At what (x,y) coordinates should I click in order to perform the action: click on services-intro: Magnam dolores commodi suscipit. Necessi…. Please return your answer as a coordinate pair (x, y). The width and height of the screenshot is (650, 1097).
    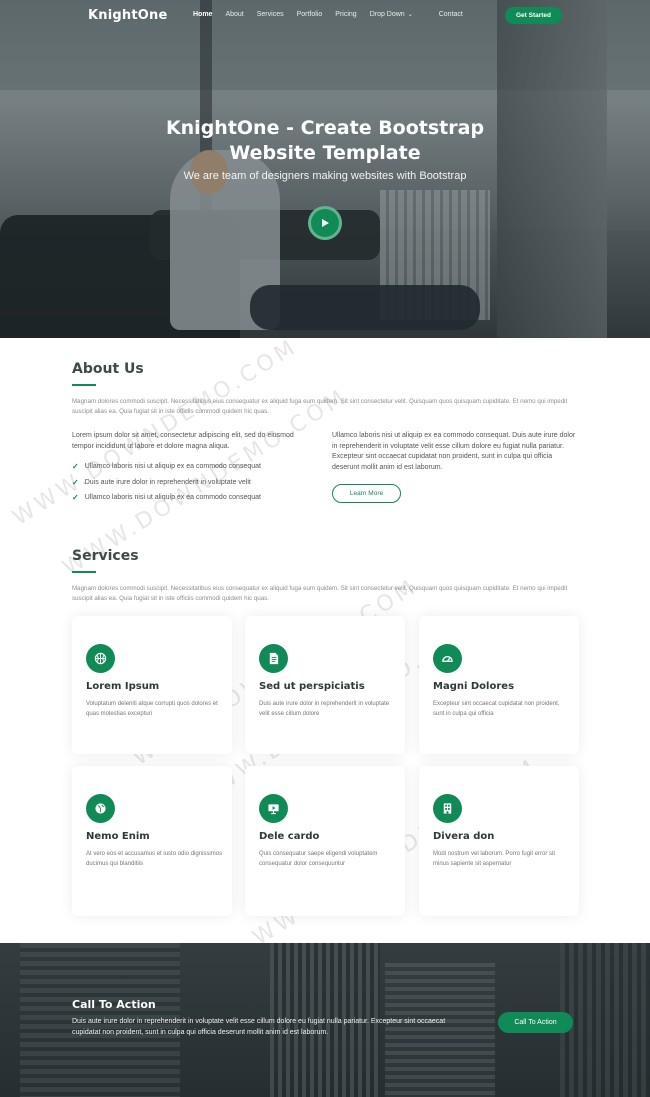
    Looking at the image, I should click on (320, 593).